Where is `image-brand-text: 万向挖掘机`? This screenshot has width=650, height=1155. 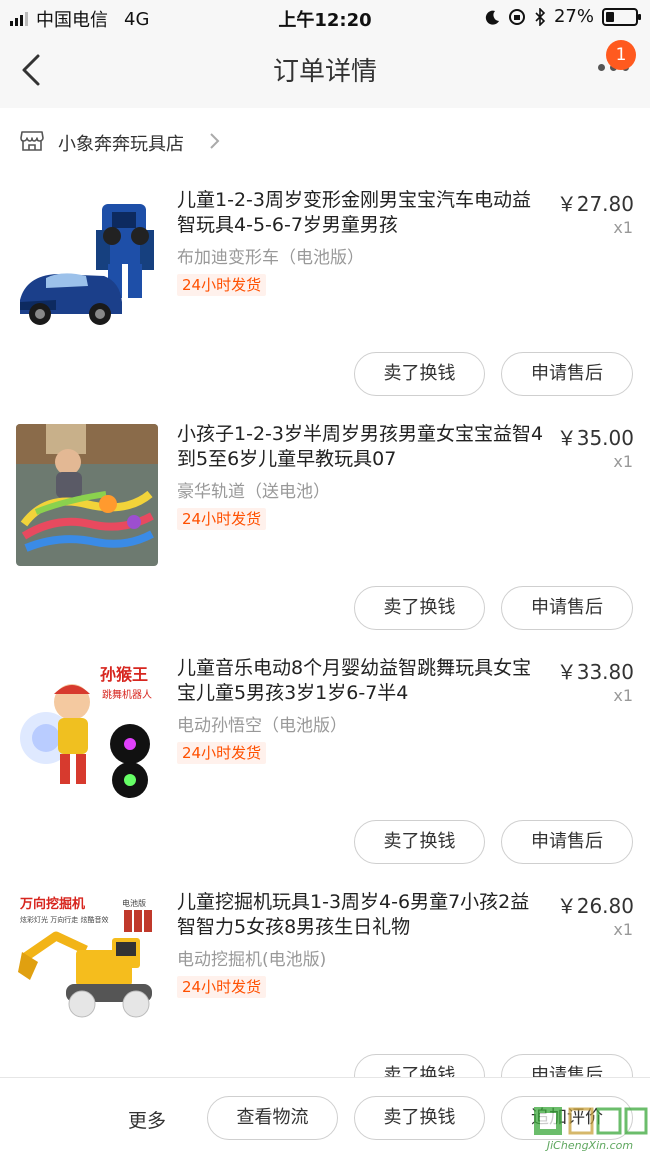 image-brand-text: 万向挖掘机 is located at coordinates (52, 904).